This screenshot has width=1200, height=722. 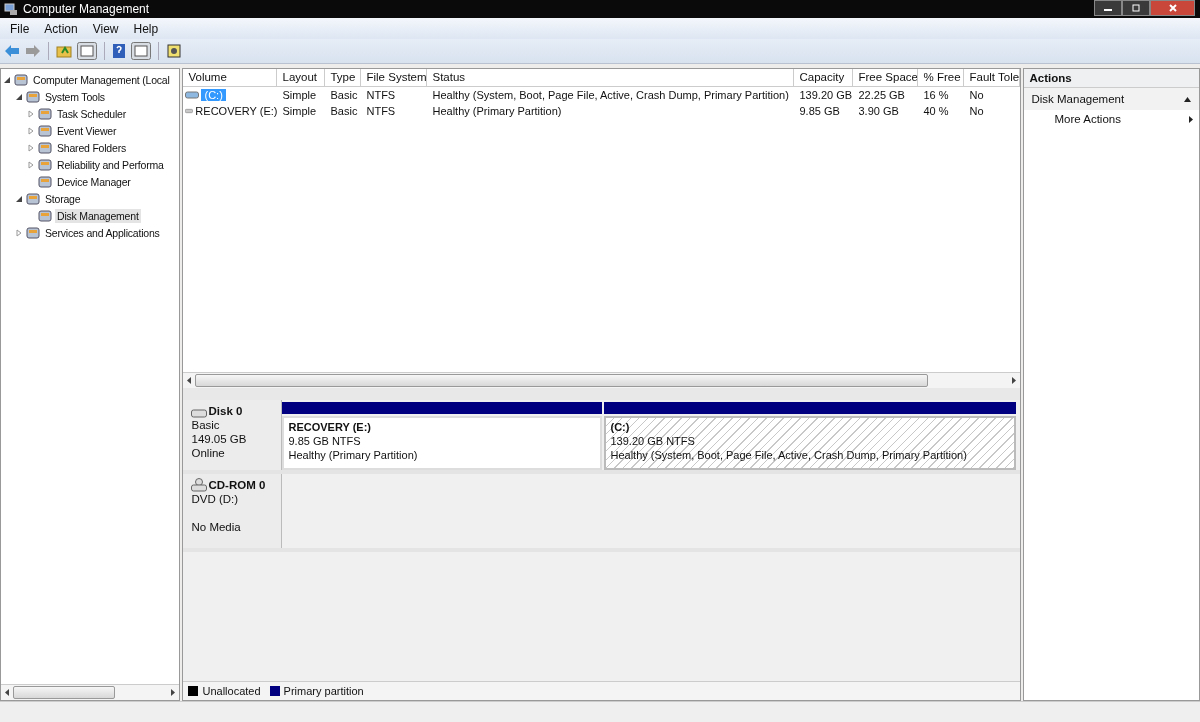 I want to click on column-header: File System, so click(x=394, y=77).